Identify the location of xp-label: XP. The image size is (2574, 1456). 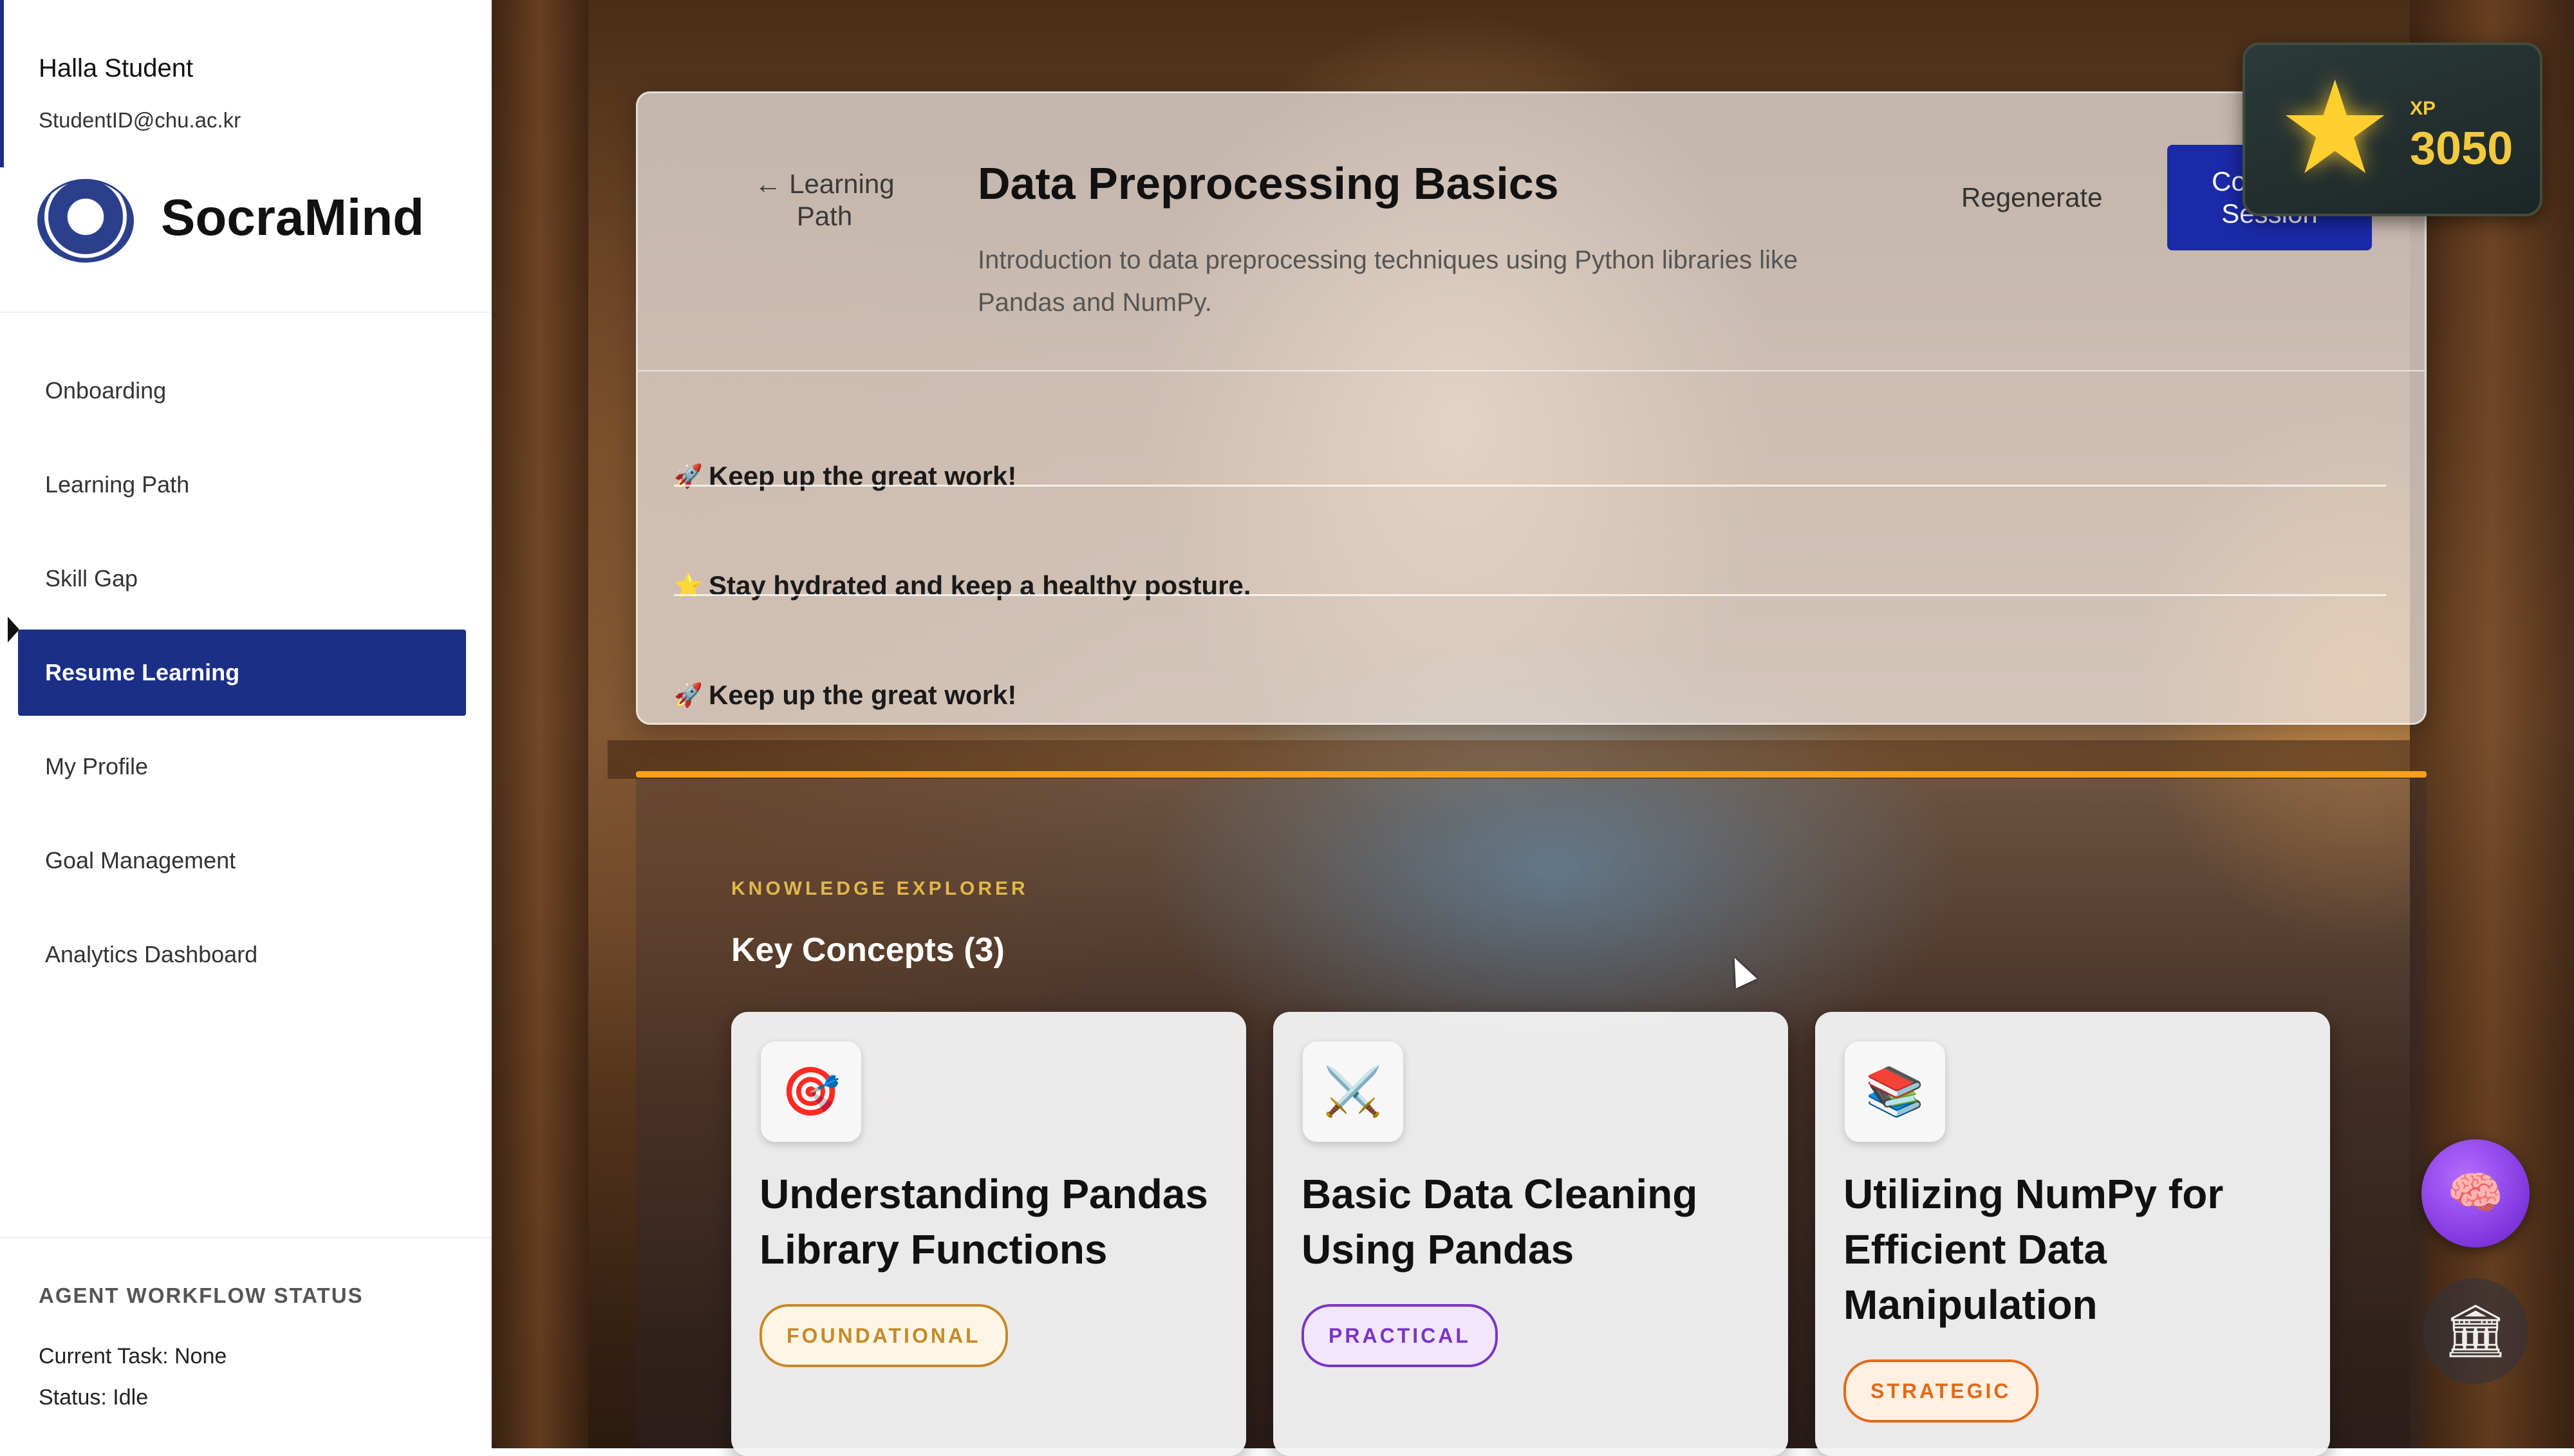
(2423, 108).